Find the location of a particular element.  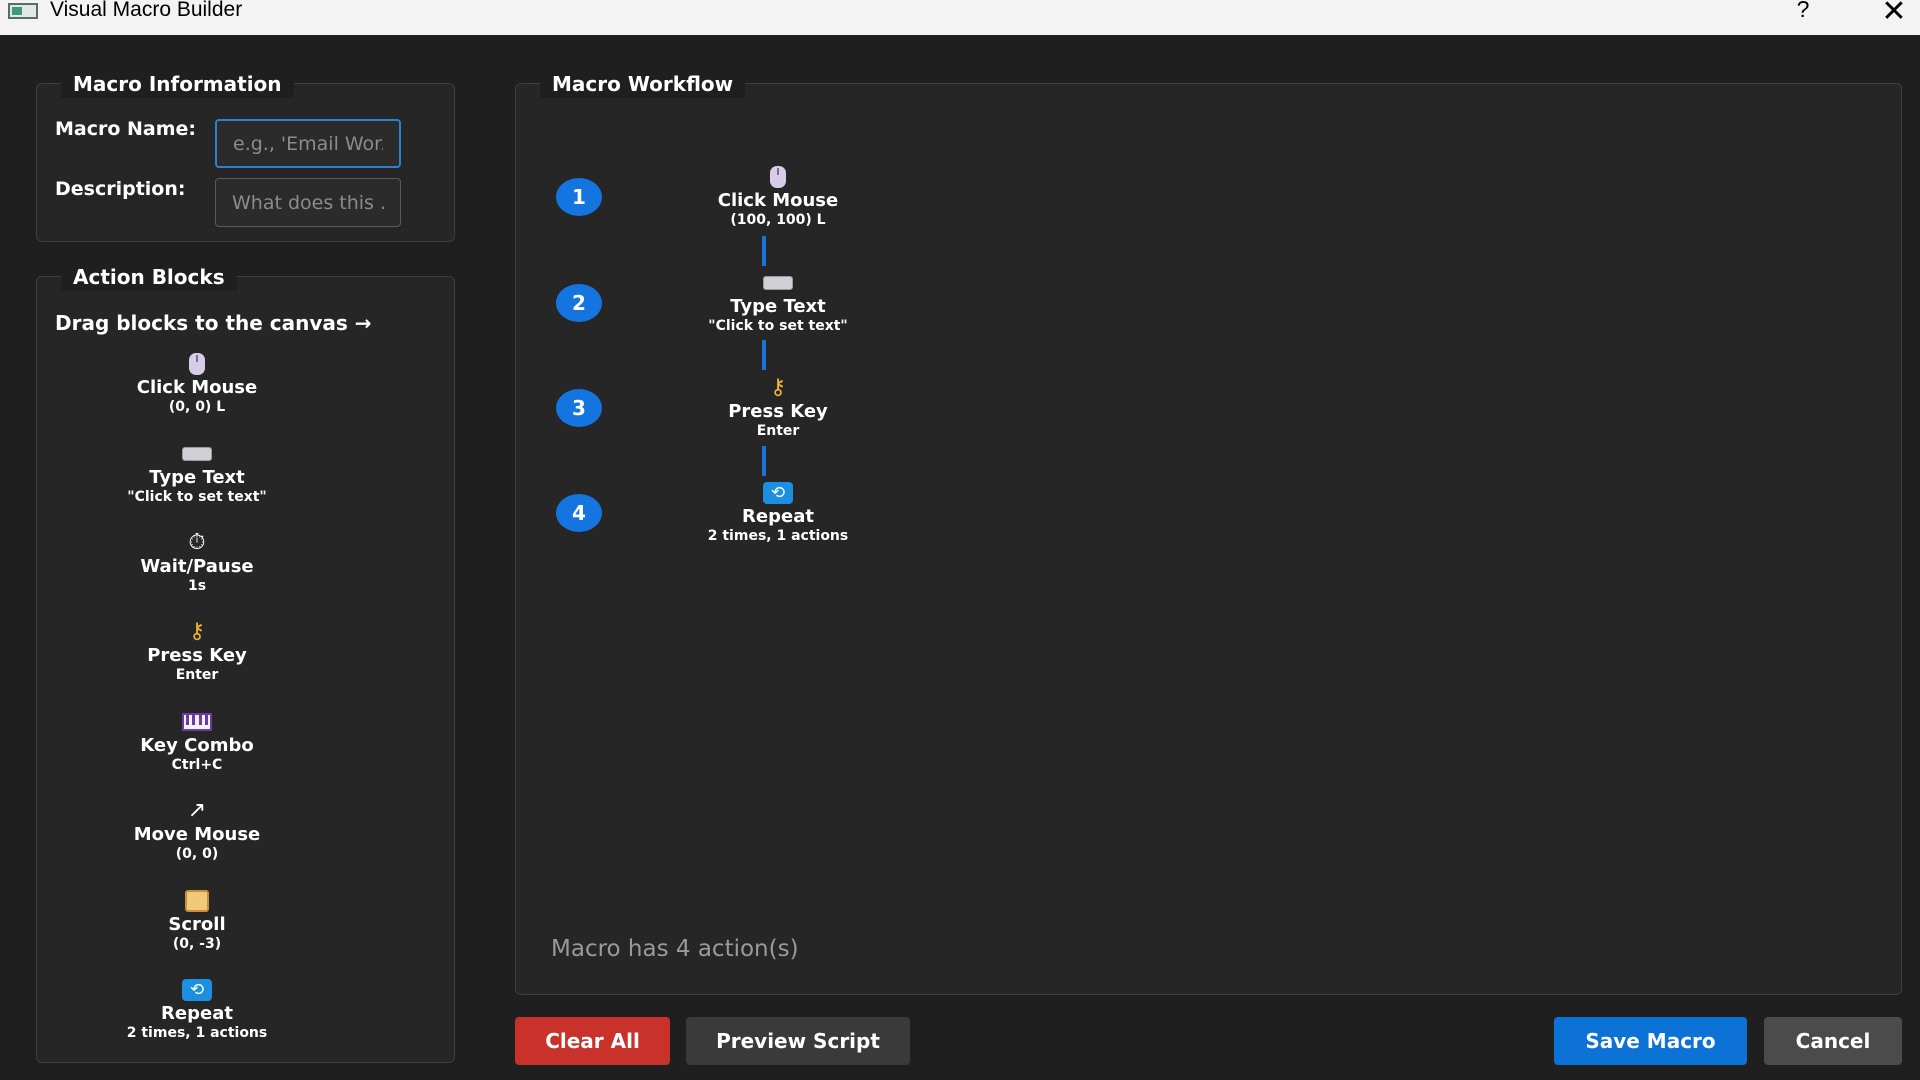

step-subtitle: (100, 100) L is located at coordinates (778, 220).